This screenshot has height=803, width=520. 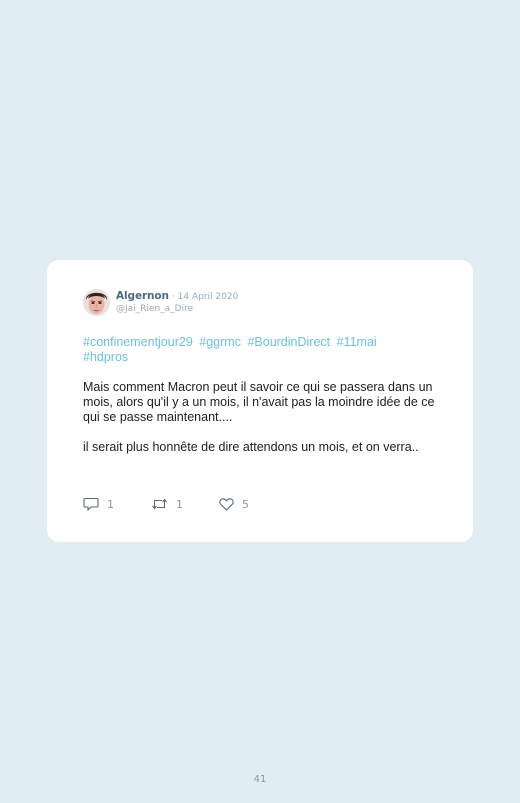 I want to click on hashtag-link: #confinementjour29, so click(x=138, y=342).